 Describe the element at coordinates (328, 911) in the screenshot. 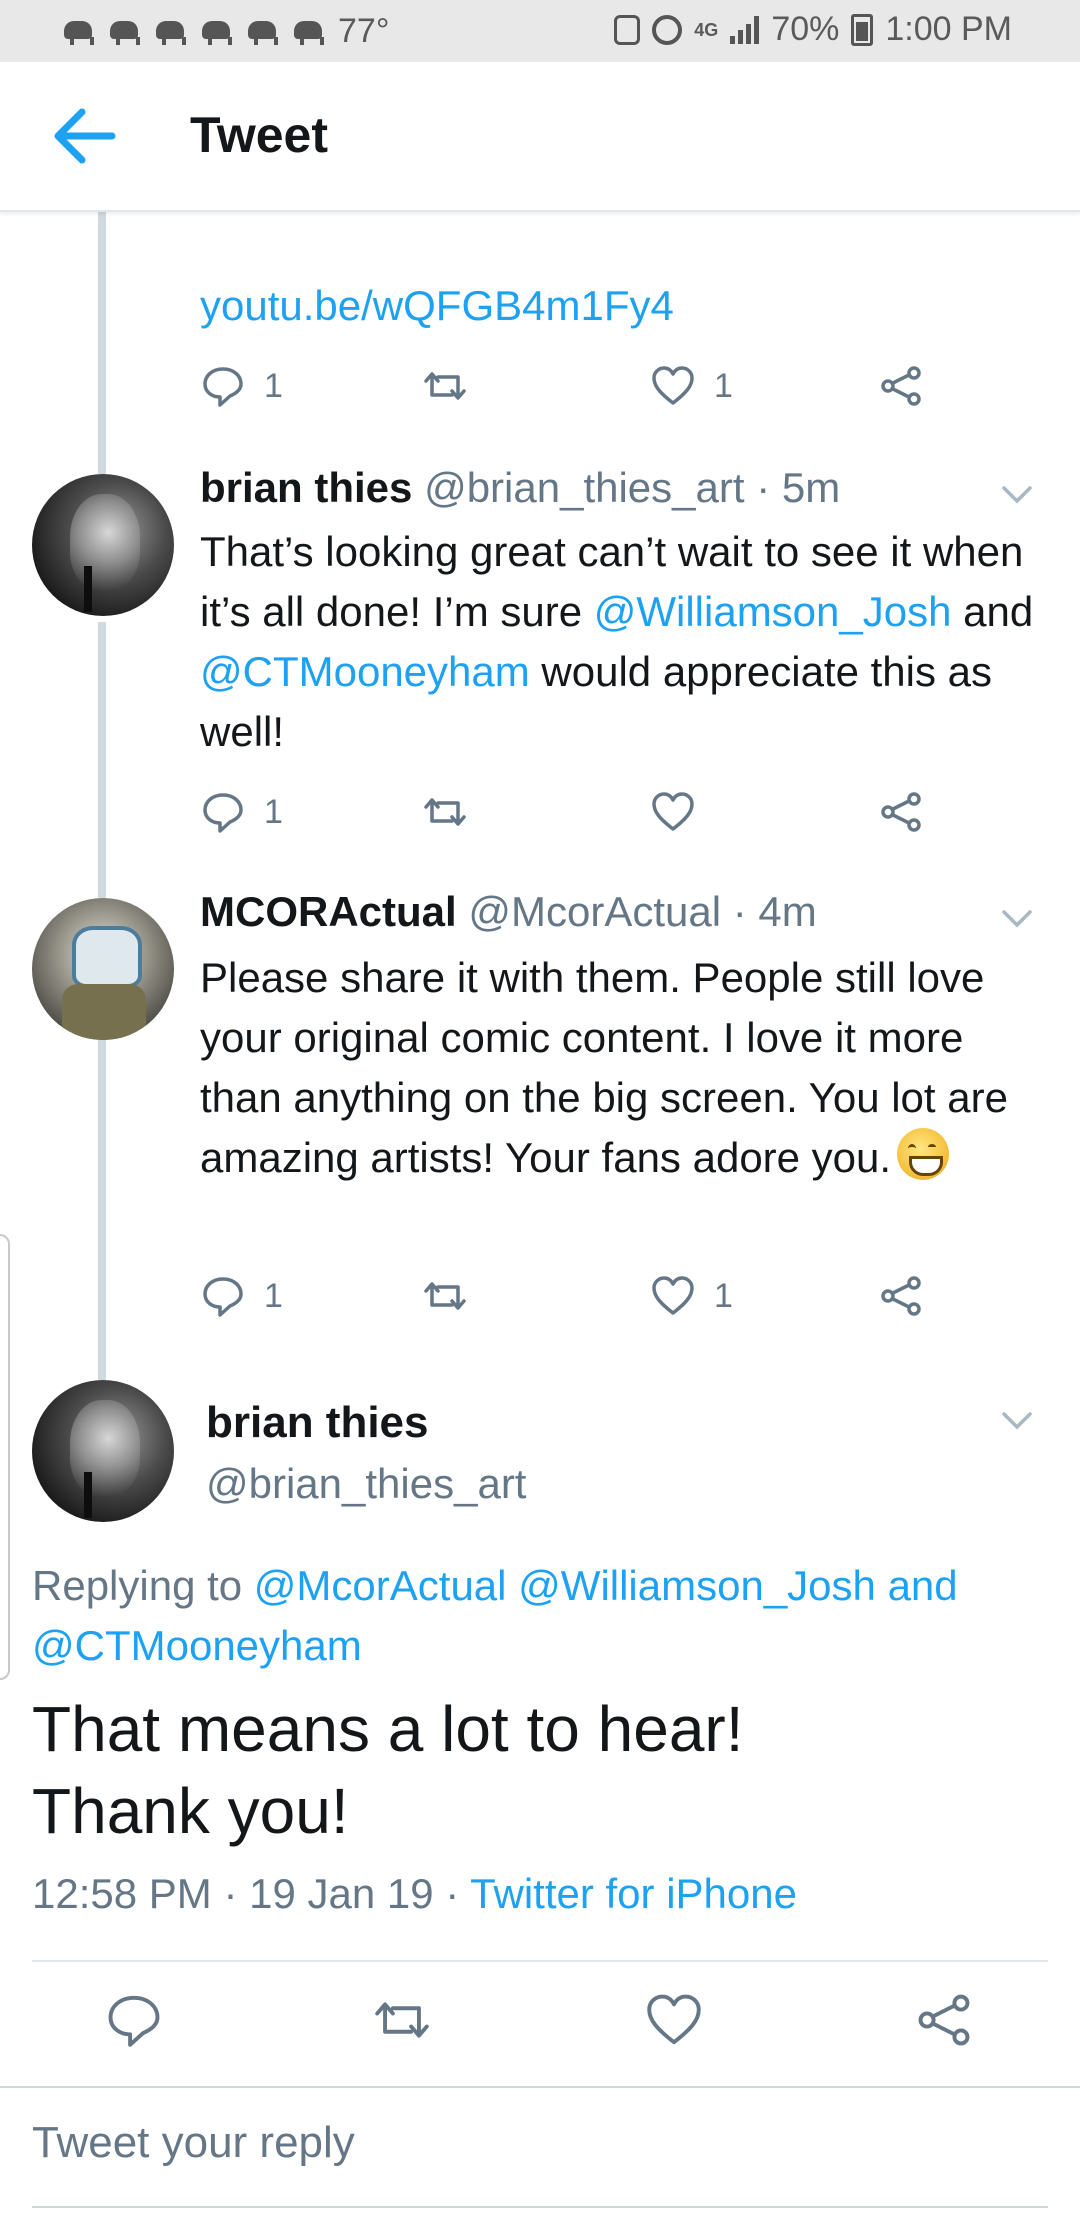

I see `author-name: MCORActual` at that location.